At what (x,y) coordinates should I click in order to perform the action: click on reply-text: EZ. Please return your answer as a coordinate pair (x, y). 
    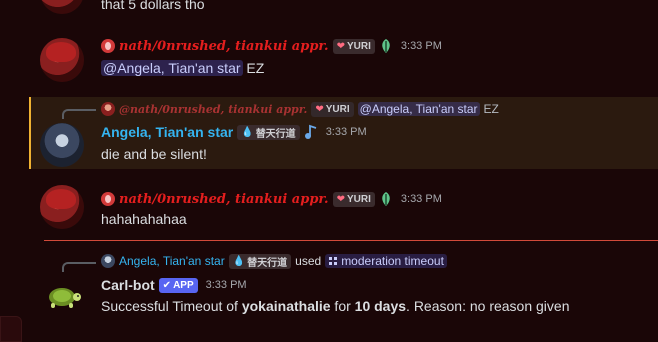
    Looking at the image, I should click on (491, 109).